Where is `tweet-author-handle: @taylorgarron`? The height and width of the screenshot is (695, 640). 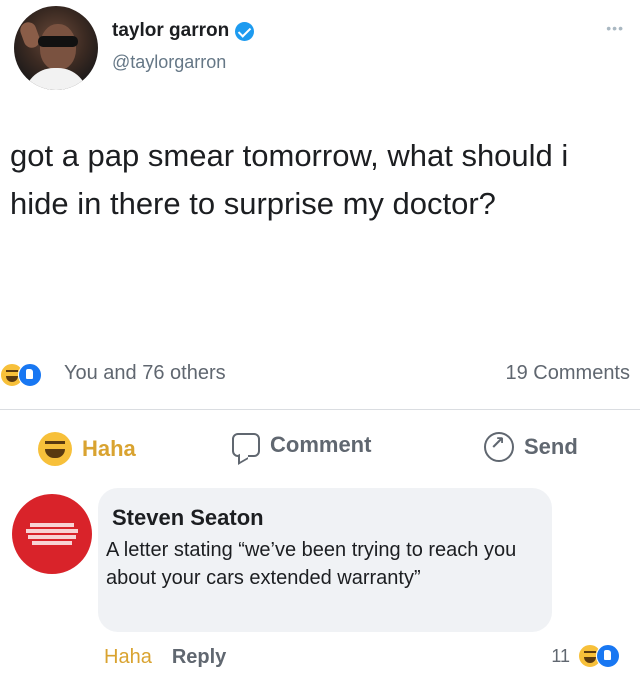 tweet-author-handle: @taylorgarron is located at coordinates (169, 62).